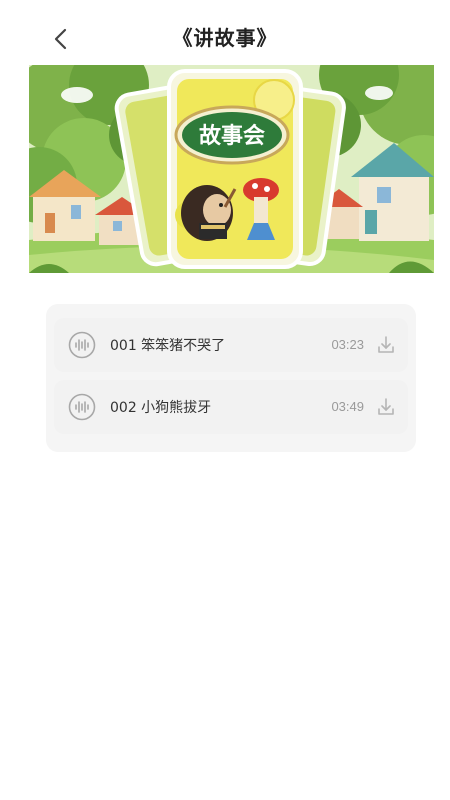 Image resolution: width=450 pixels, height=800 pixels. Describe the element at coordinates (347, 406) in the screenshot. I see `story-duration: 03:49` at that location.